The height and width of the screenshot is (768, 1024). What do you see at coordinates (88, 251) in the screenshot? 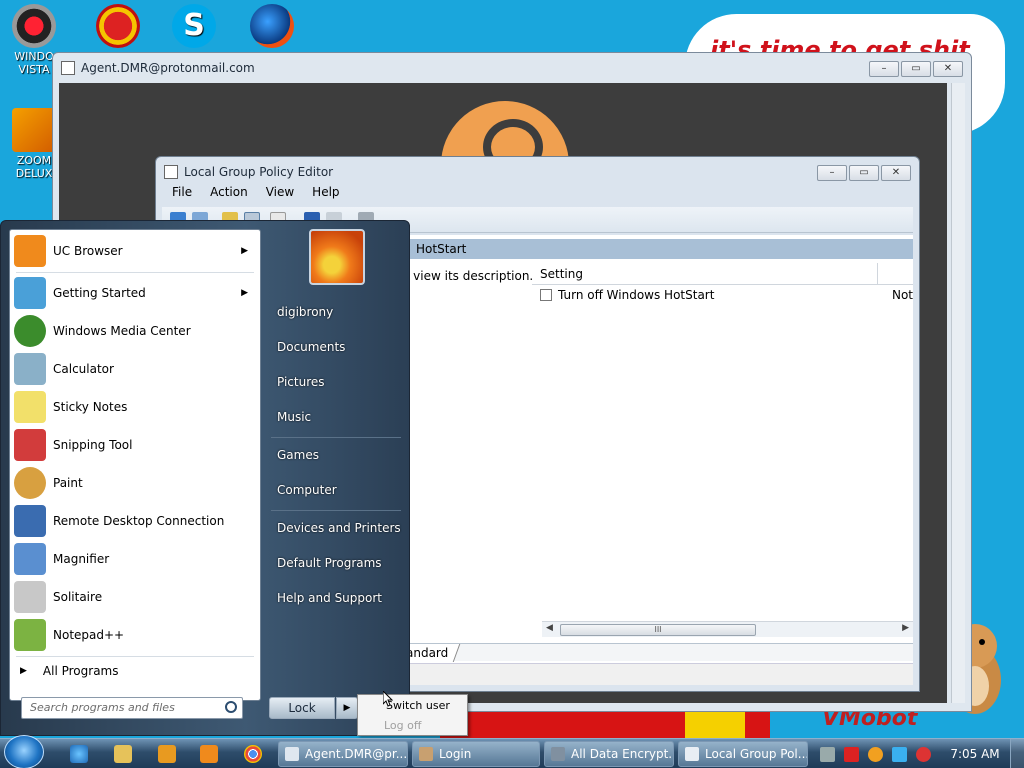
I see `program-label: UC Browser` at bounding box center [88, 251].